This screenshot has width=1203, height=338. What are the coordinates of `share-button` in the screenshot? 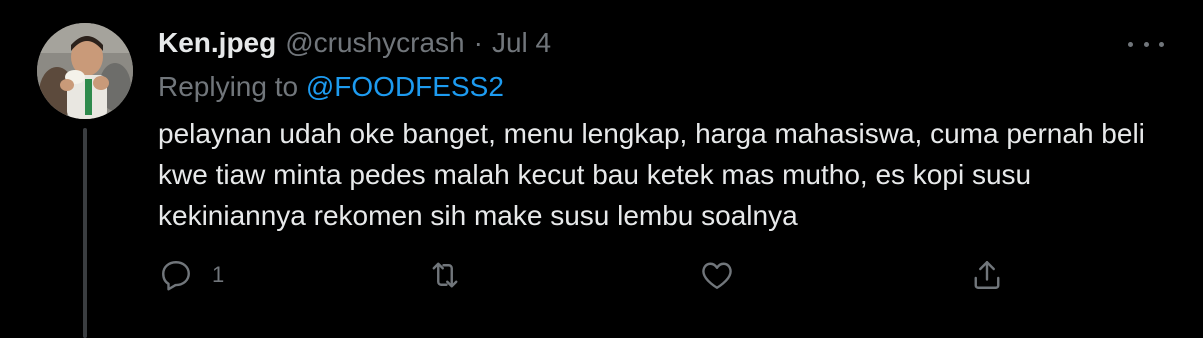 It's located at (987, 275).